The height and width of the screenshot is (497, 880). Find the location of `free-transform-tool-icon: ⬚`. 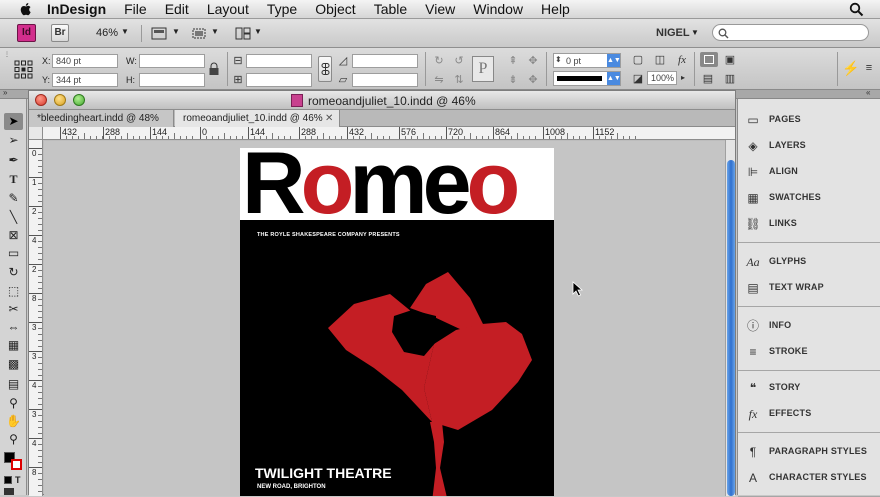

free-transform-tool-icon: ⬚ is located at coordinates (13, 291).